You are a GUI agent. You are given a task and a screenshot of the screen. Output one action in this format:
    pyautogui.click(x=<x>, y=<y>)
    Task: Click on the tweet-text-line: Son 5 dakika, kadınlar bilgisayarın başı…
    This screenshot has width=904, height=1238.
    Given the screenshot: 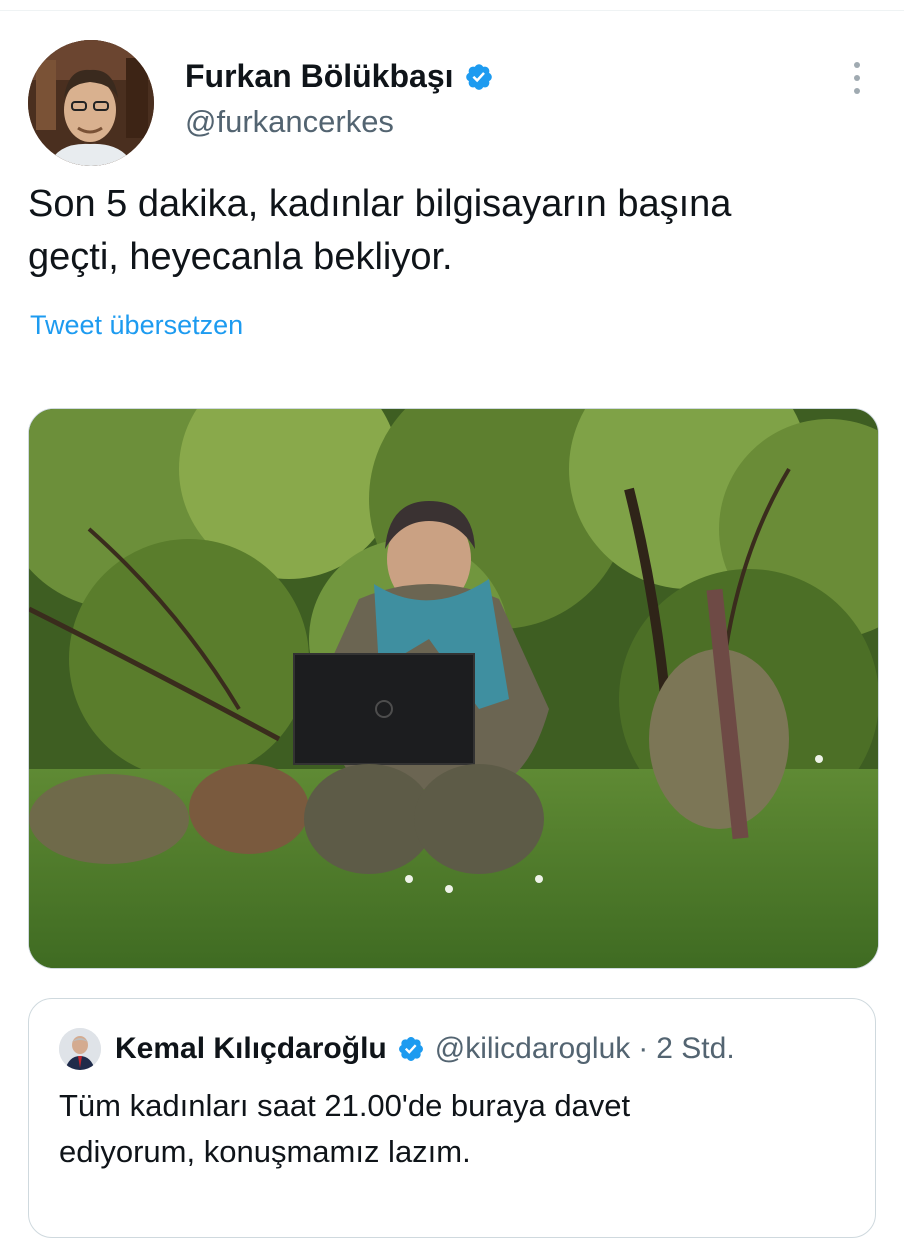 What is the action you would take?
    pyautogui.click(x=380, y=204)
    